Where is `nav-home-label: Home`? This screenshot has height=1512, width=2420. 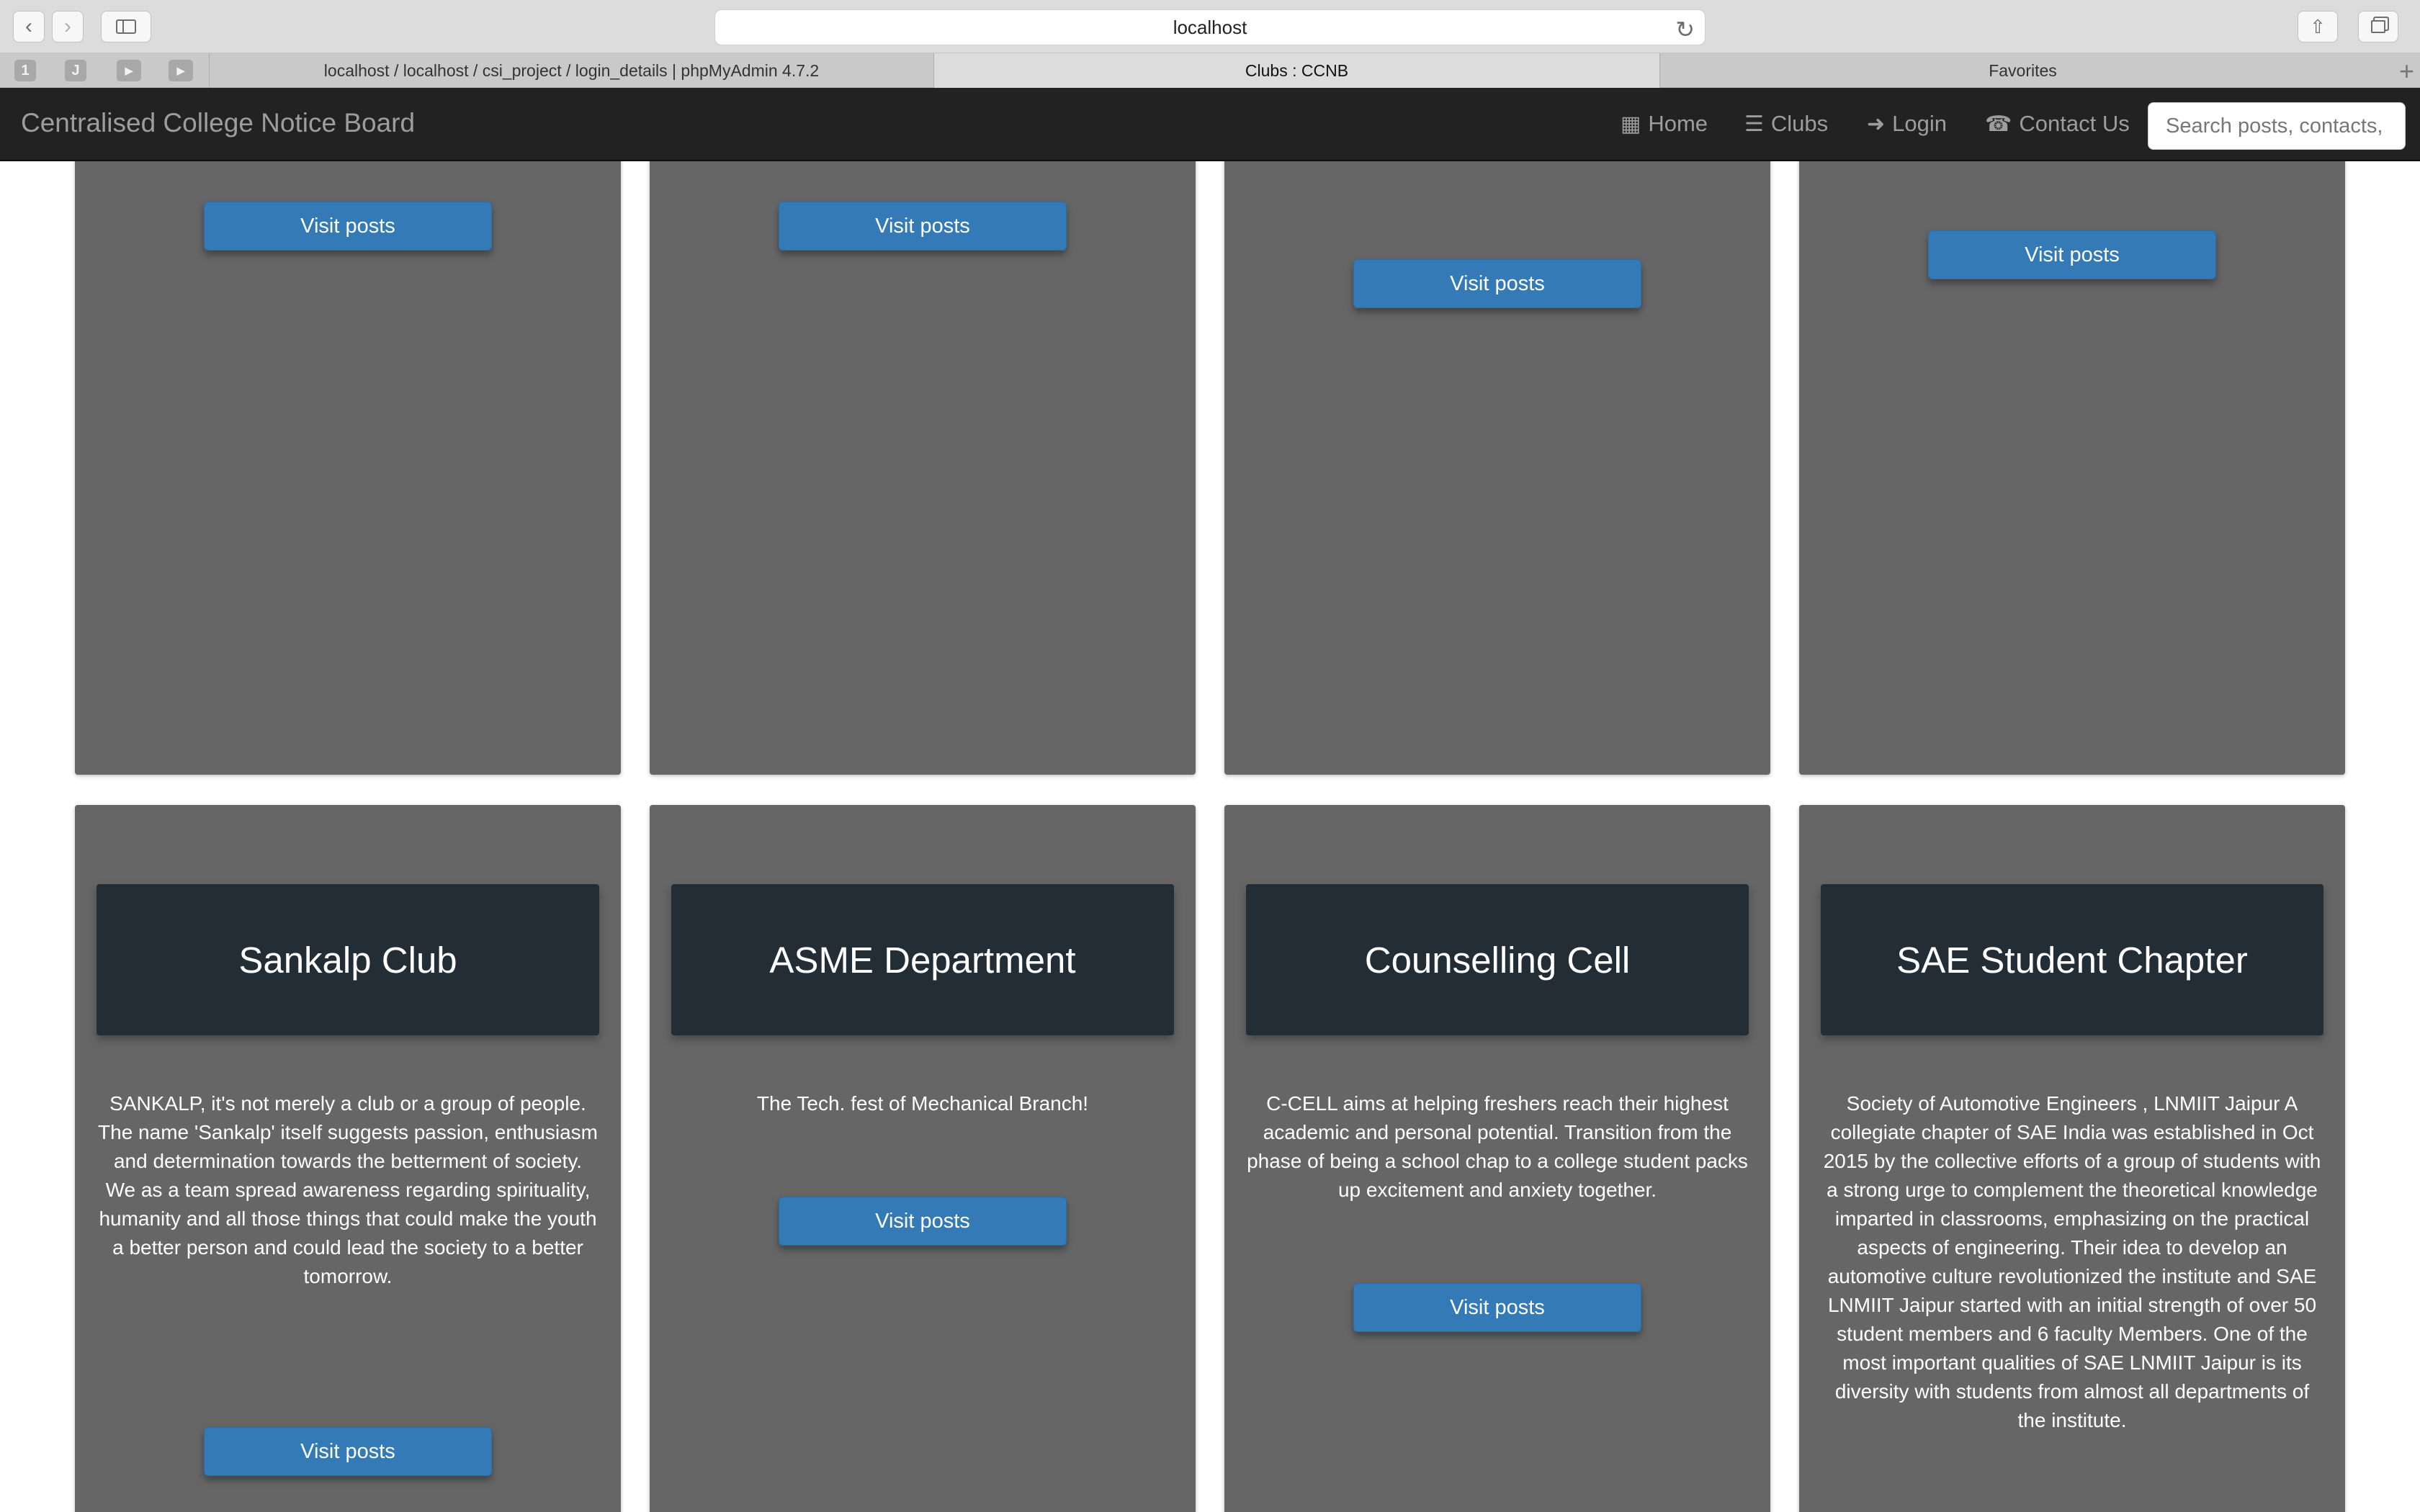
nav-home-label: Home is located at coordinates (1678, 123).